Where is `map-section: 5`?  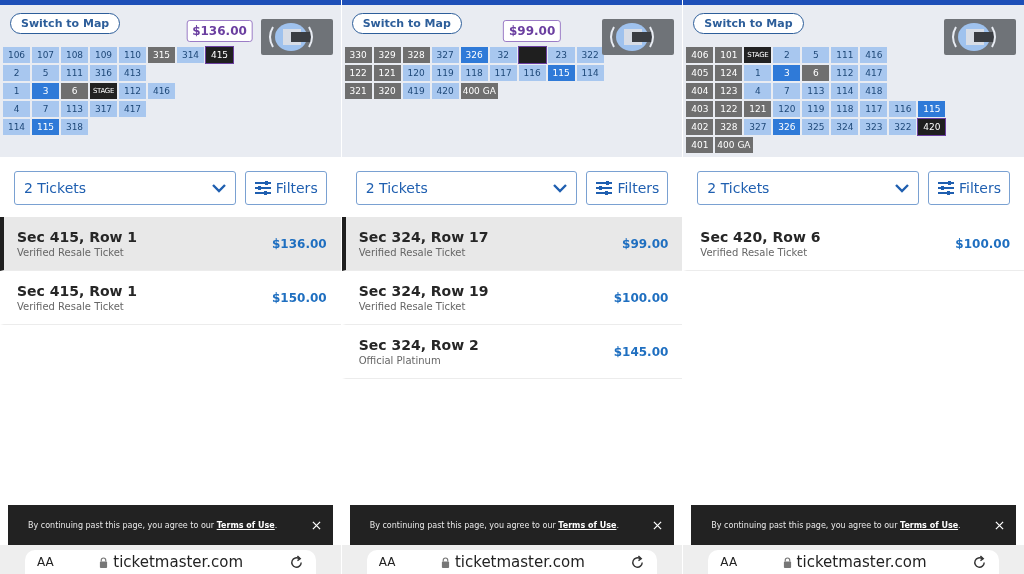
map-section: 5 is located at coordinates (816, 55).